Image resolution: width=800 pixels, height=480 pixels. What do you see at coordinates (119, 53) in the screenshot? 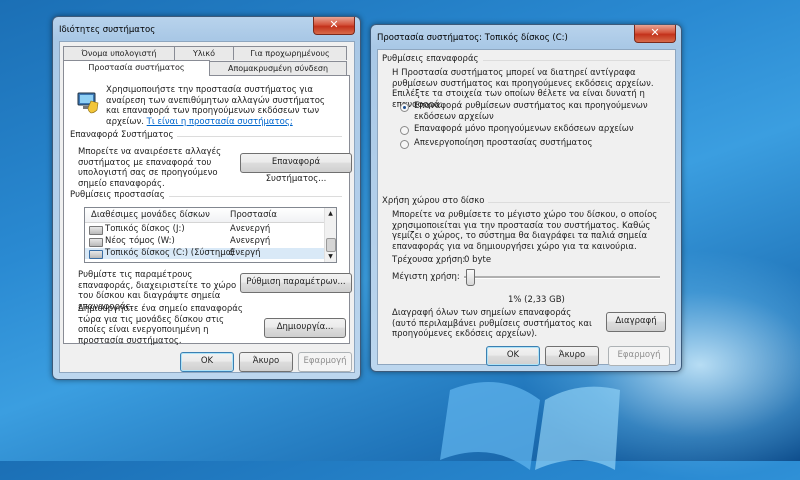
I see `tab-computer-name: Όνομα υπολογιστή` at bounding box center [119, 53].